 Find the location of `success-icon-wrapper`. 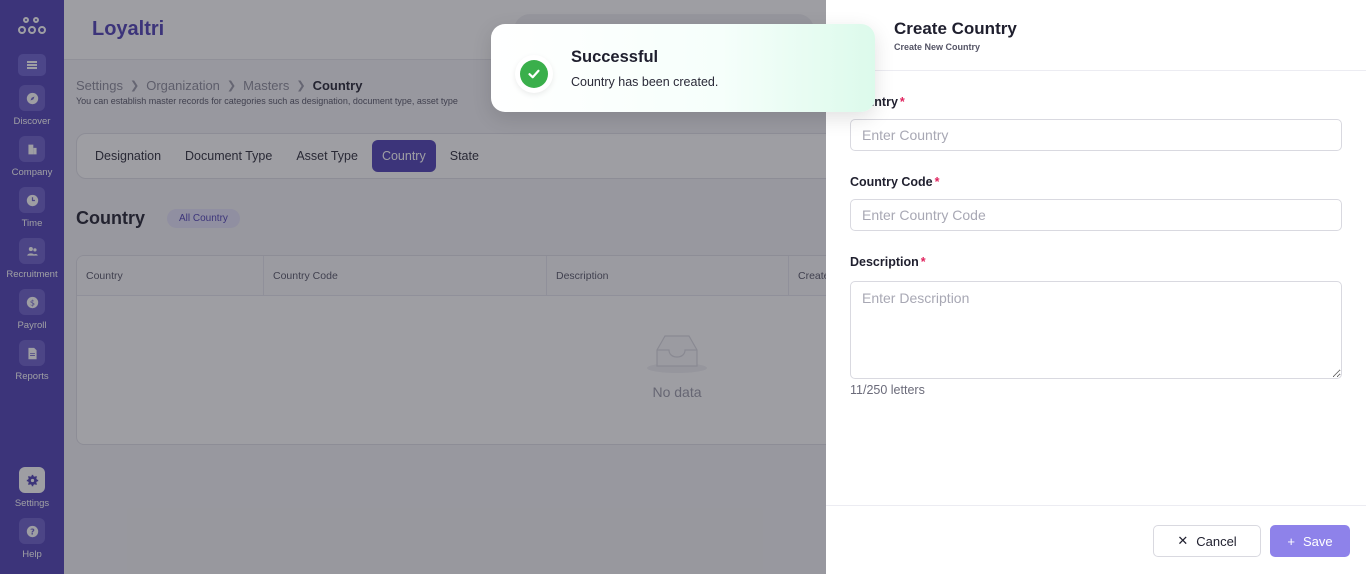

success-icon-wrapper is located at coordinates (534, 74).